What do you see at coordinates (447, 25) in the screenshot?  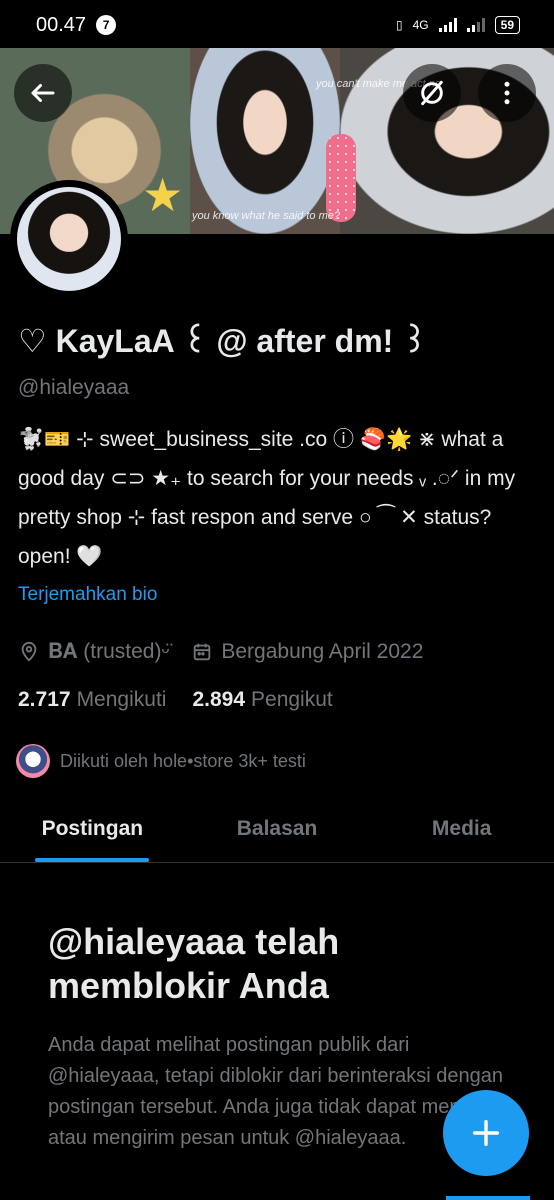 I see `signal-icon` at bounding box center [447, 25].